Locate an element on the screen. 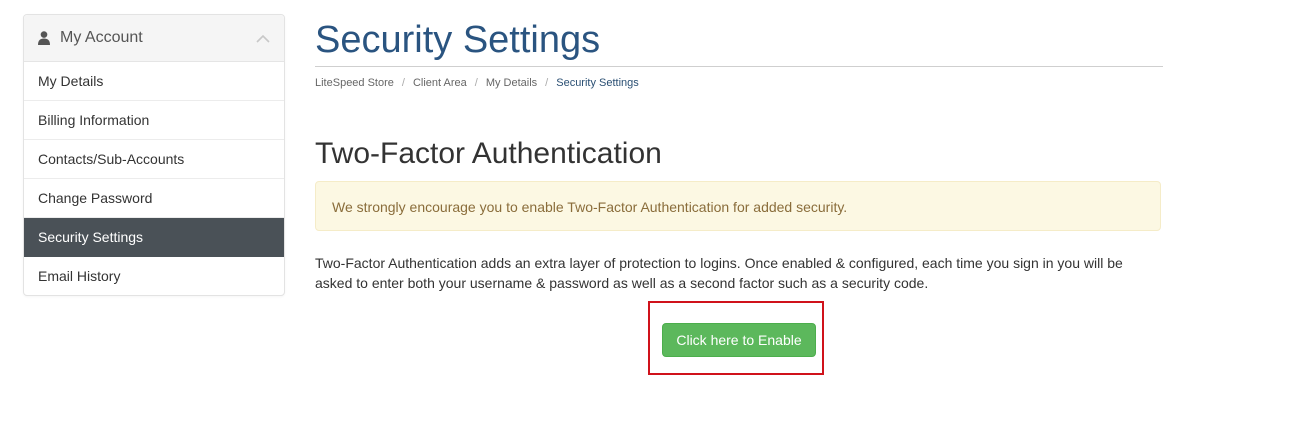 The height and width of the screenshot is (427, 1292). user-icon is located at coordinates (44, 38).